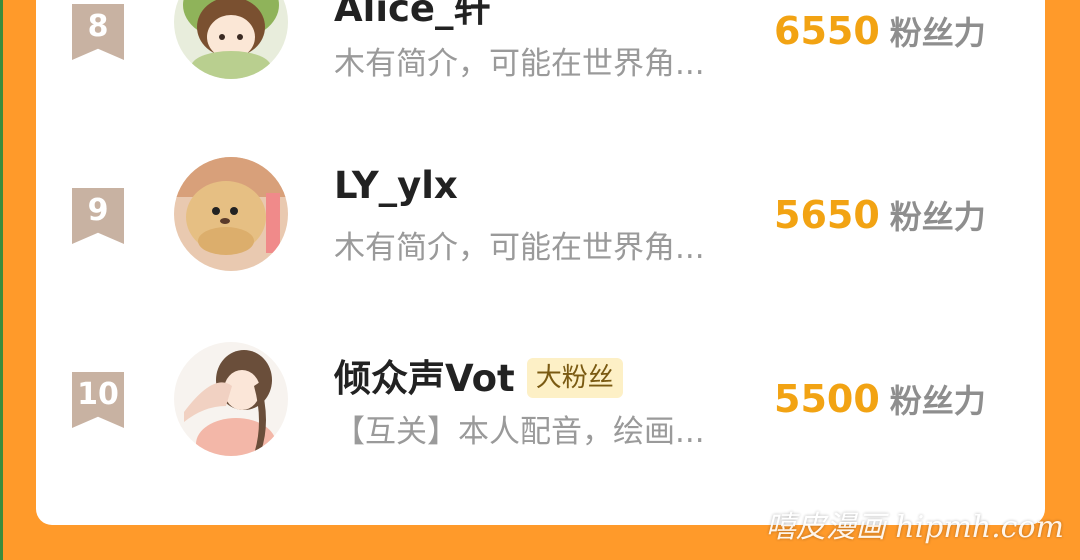 The width and height of the screenshot is (1080, 560). Describe the element at coordinates (231, 39) in the screenshot. I see `anime-girl-avatar-icon` at that location.